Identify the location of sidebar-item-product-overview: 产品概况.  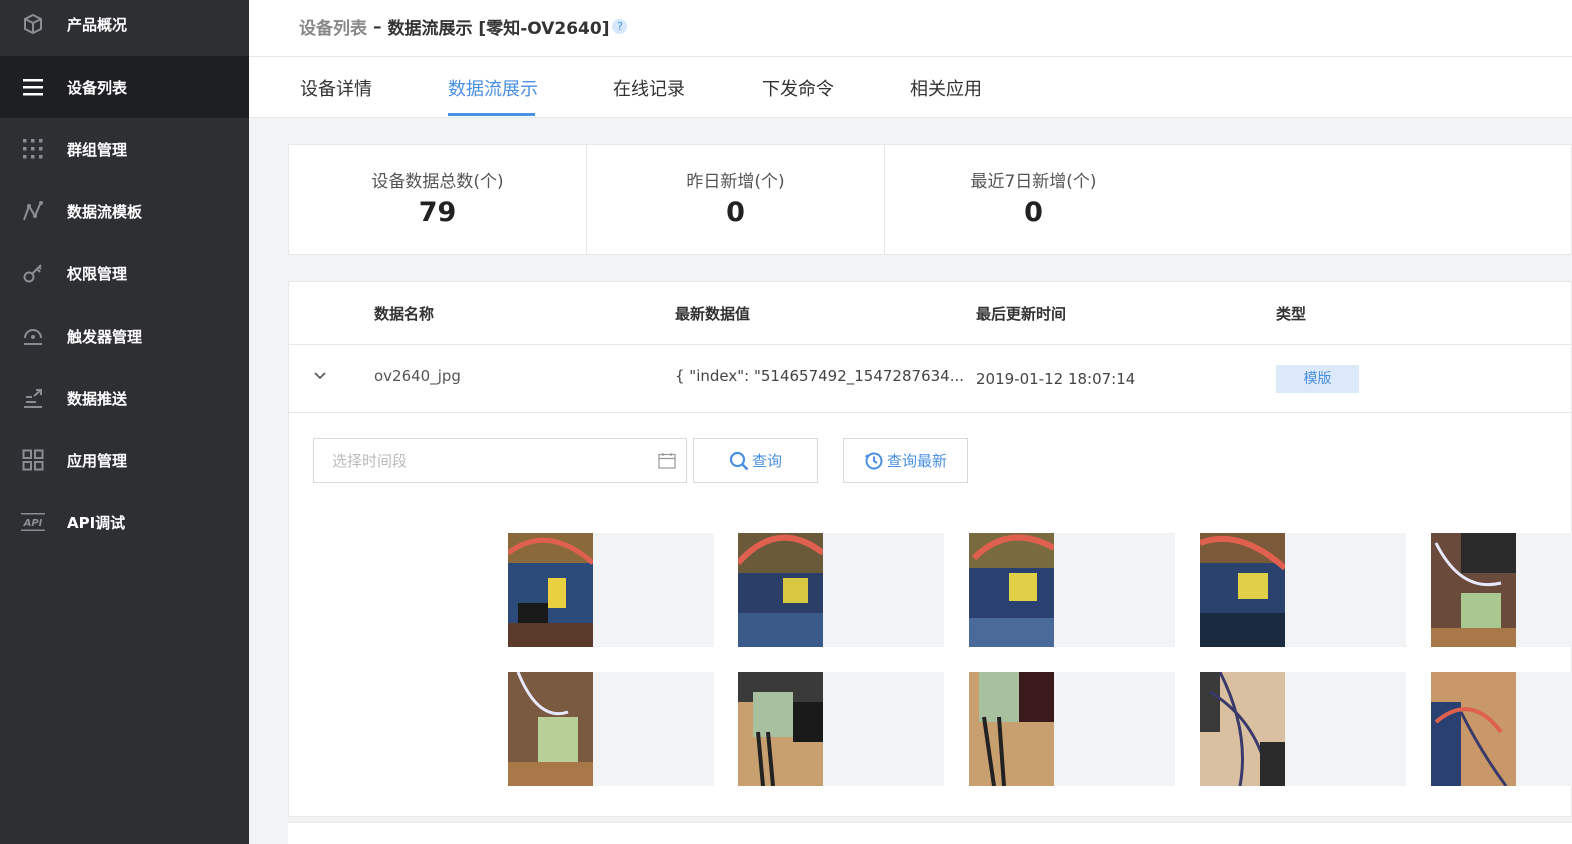
(124, 27).